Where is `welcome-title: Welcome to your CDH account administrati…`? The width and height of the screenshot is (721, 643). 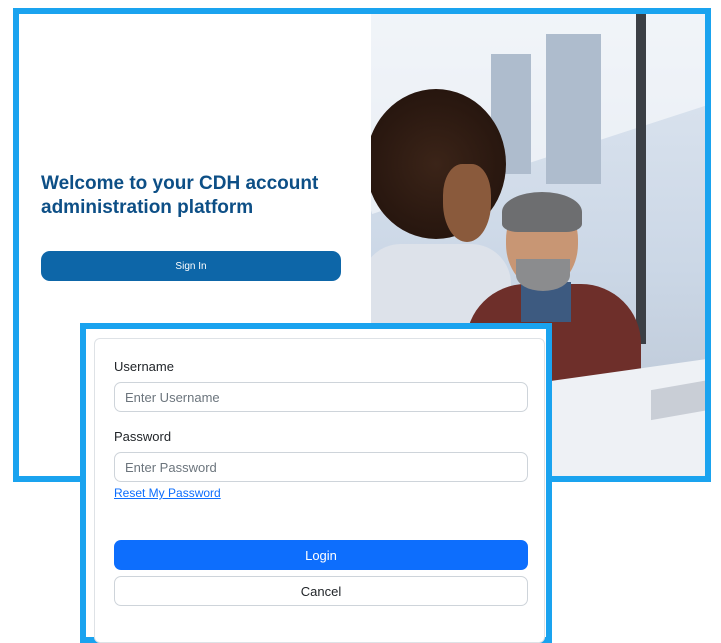
welcome-title: Welcome to your CDH account administrati… is located at coordinates (180, 195).